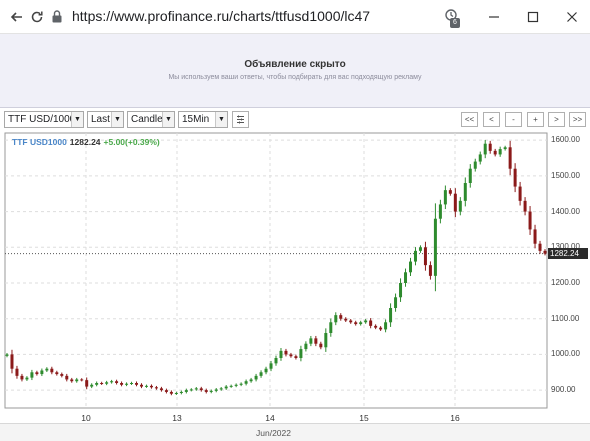 This screenshot has width=590, height=441. Describe the element at coordinates (565, 140) in the screenshot. I see `y-tick-label: 1600.00` at that location.